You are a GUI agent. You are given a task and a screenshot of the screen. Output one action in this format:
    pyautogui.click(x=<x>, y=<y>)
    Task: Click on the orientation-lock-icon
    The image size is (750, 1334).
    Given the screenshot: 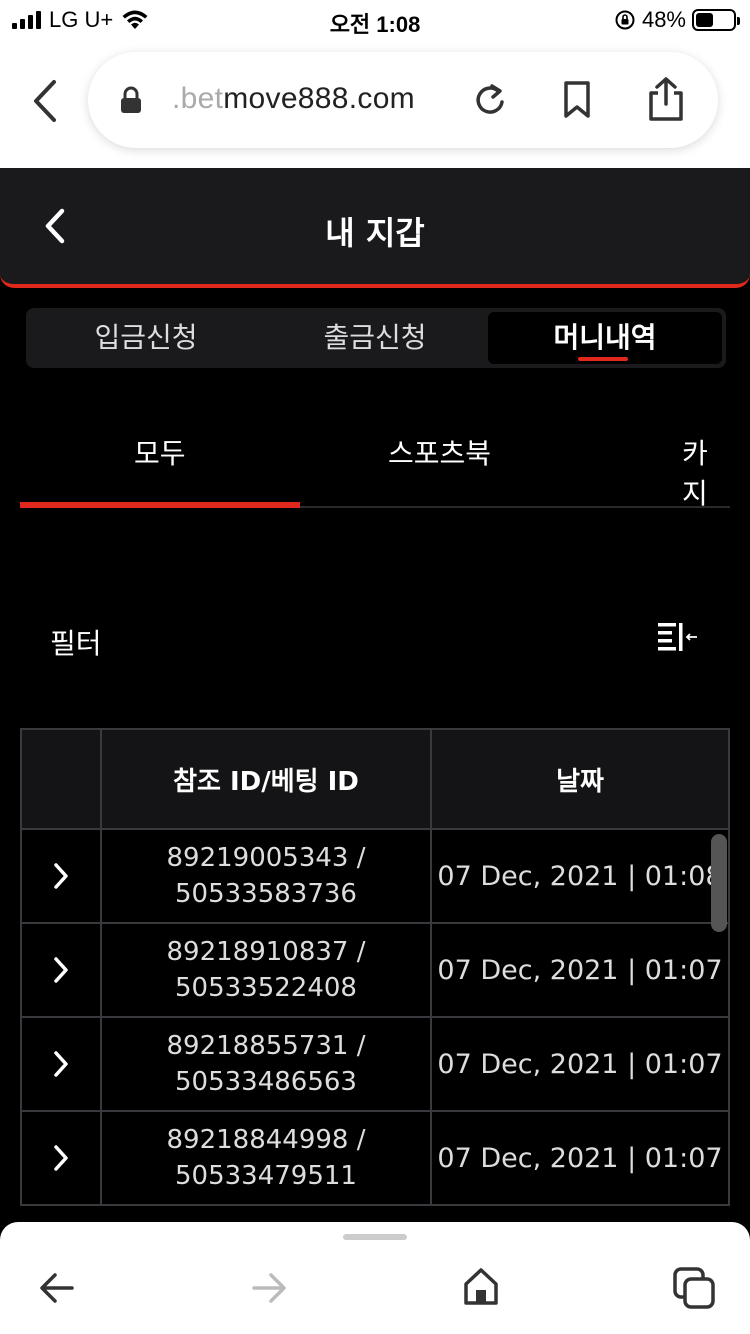 What is the action you would take?
    pyautogui.click(x=625, y=20)
    